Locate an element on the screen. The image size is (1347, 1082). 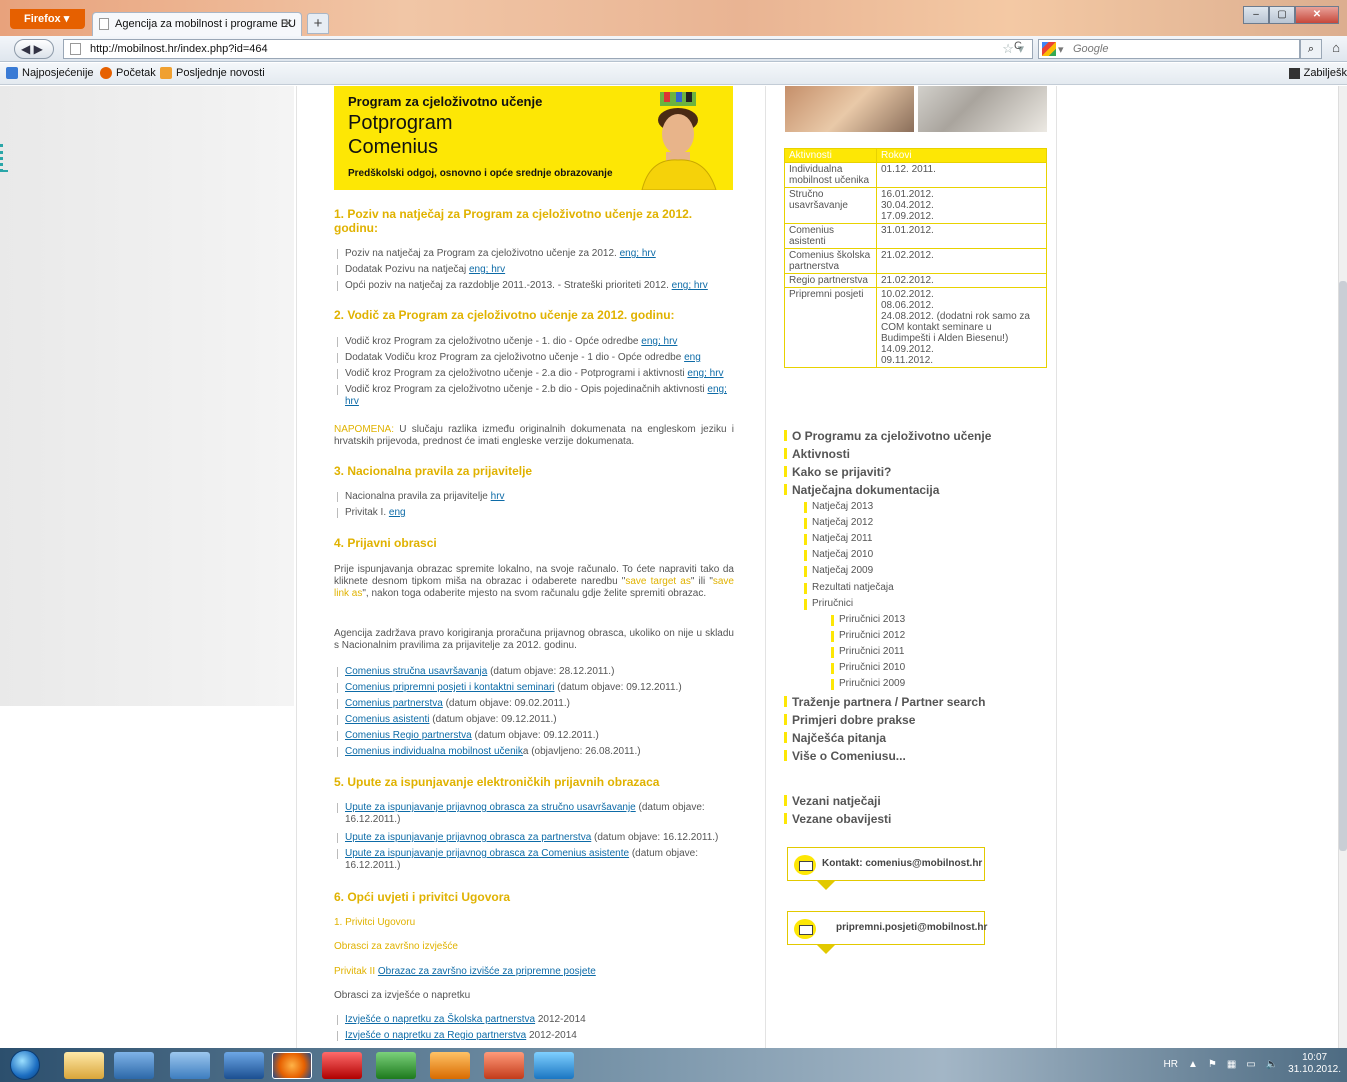
reload-icon: C is located at coordinates (1018, 46).